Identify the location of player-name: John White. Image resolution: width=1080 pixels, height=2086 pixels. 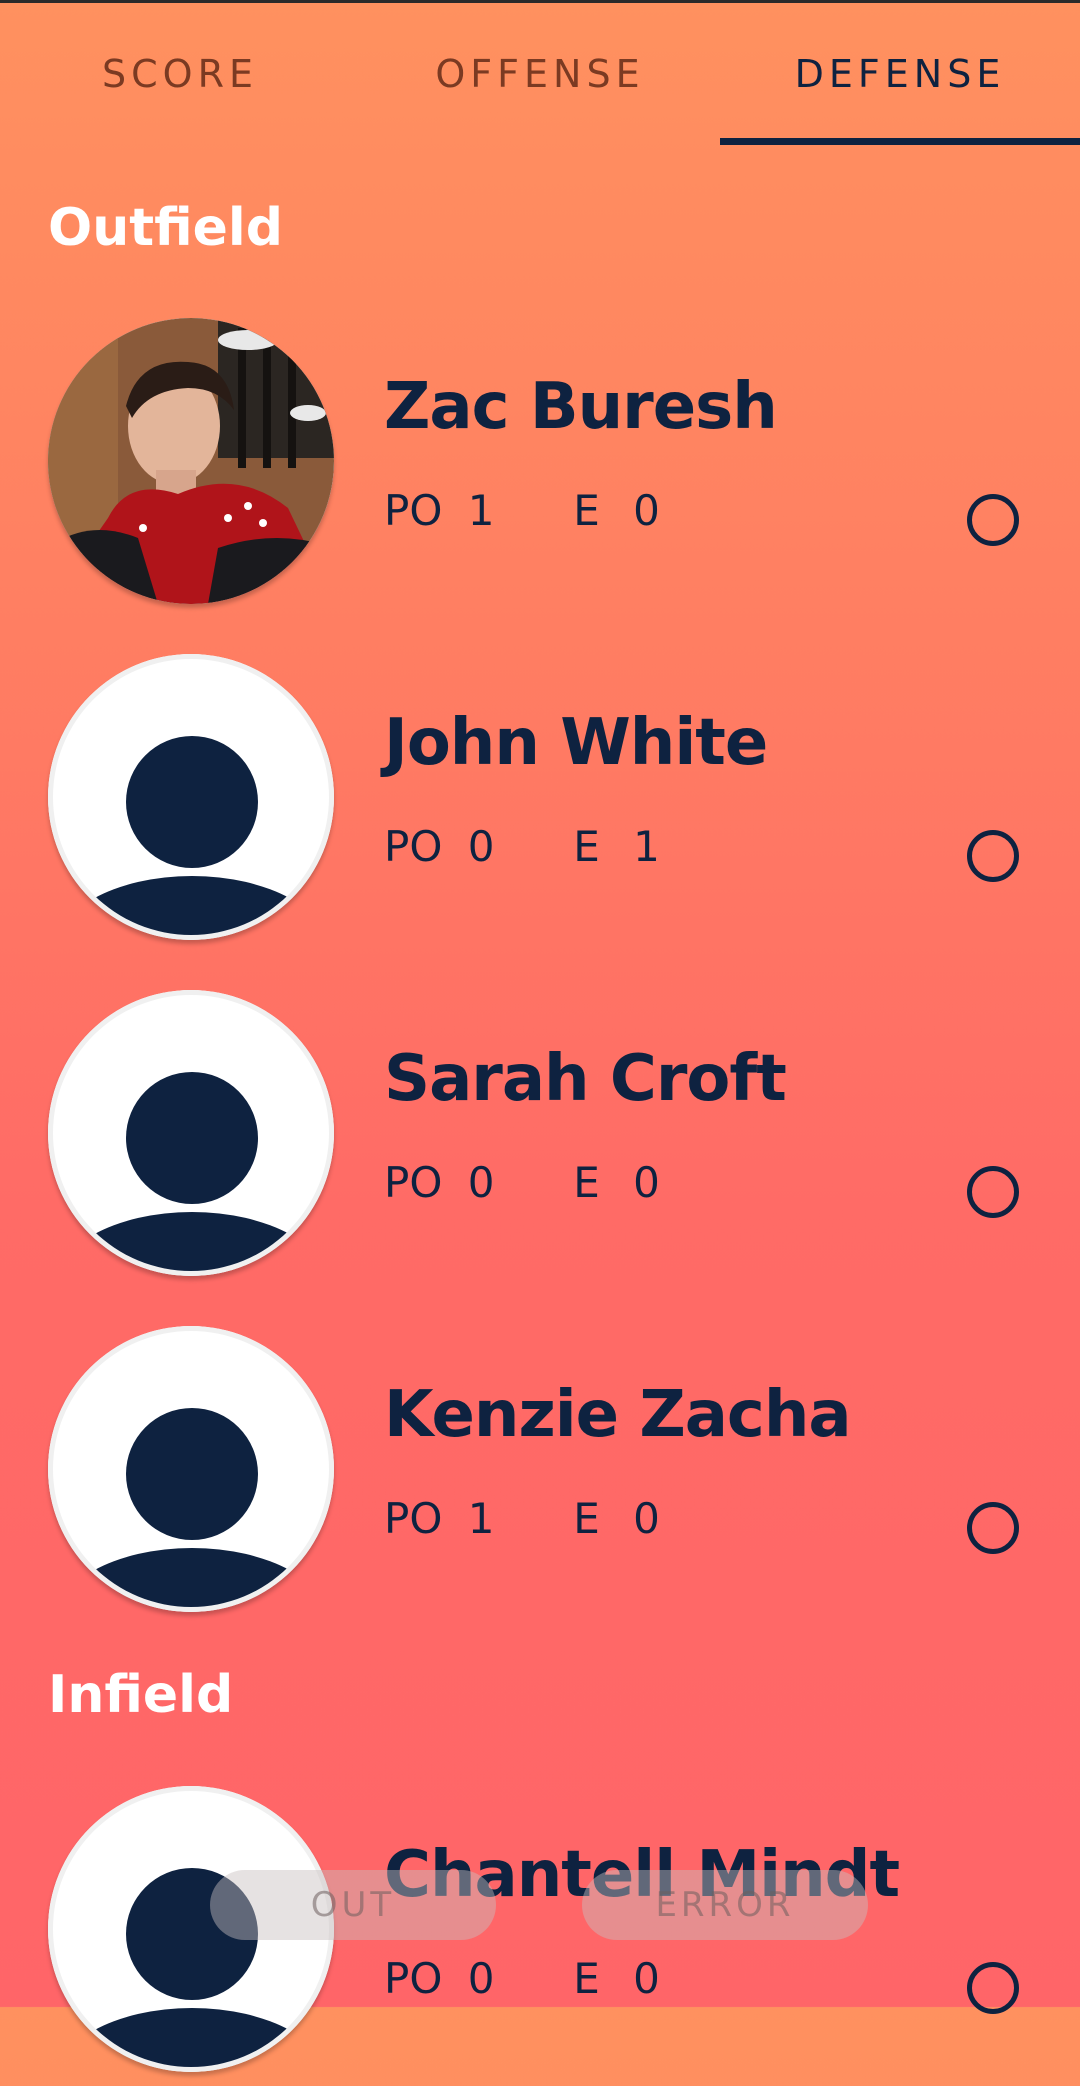
(576, 743).